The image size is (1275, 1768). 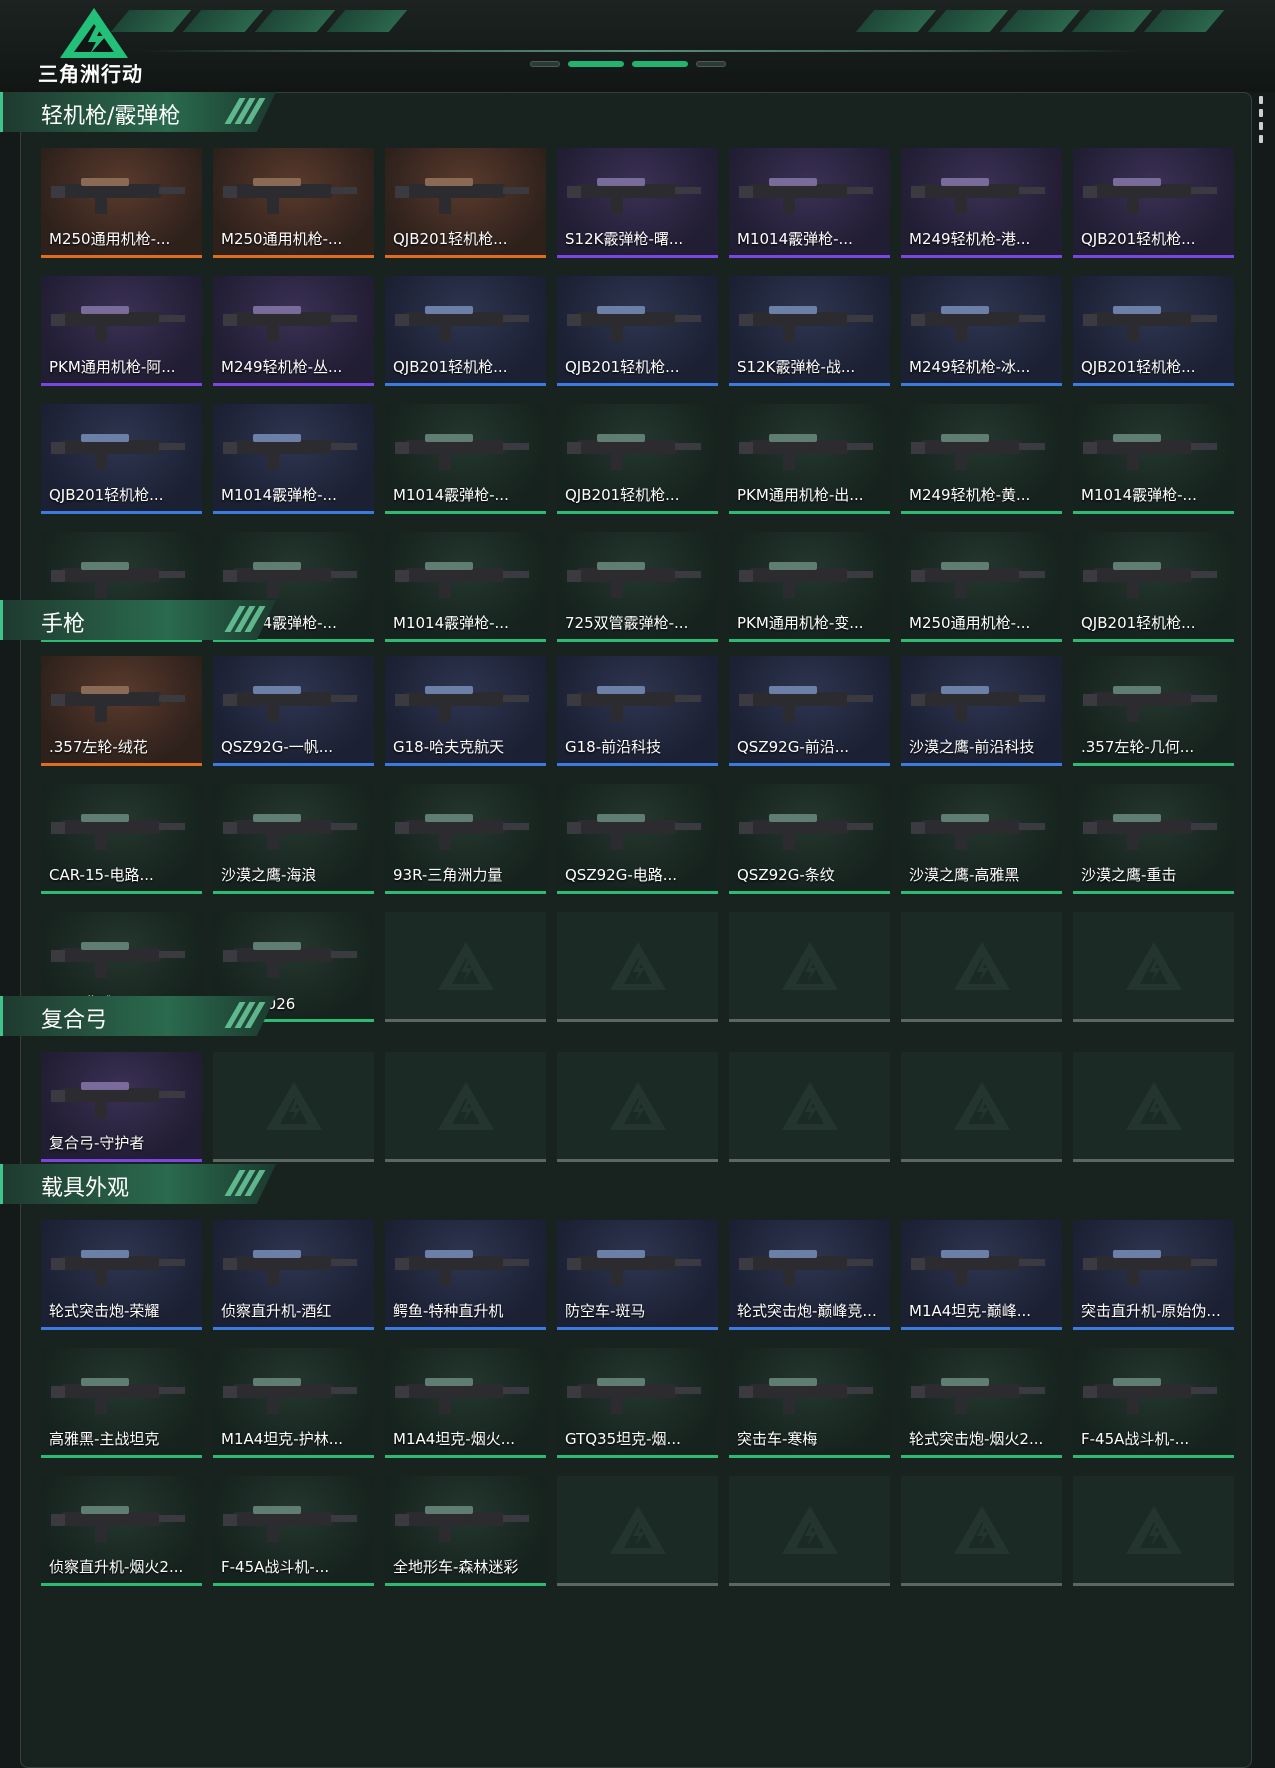 I want to click on item-card: 侦察直升机-酒红, so click(x=293, y=1275).